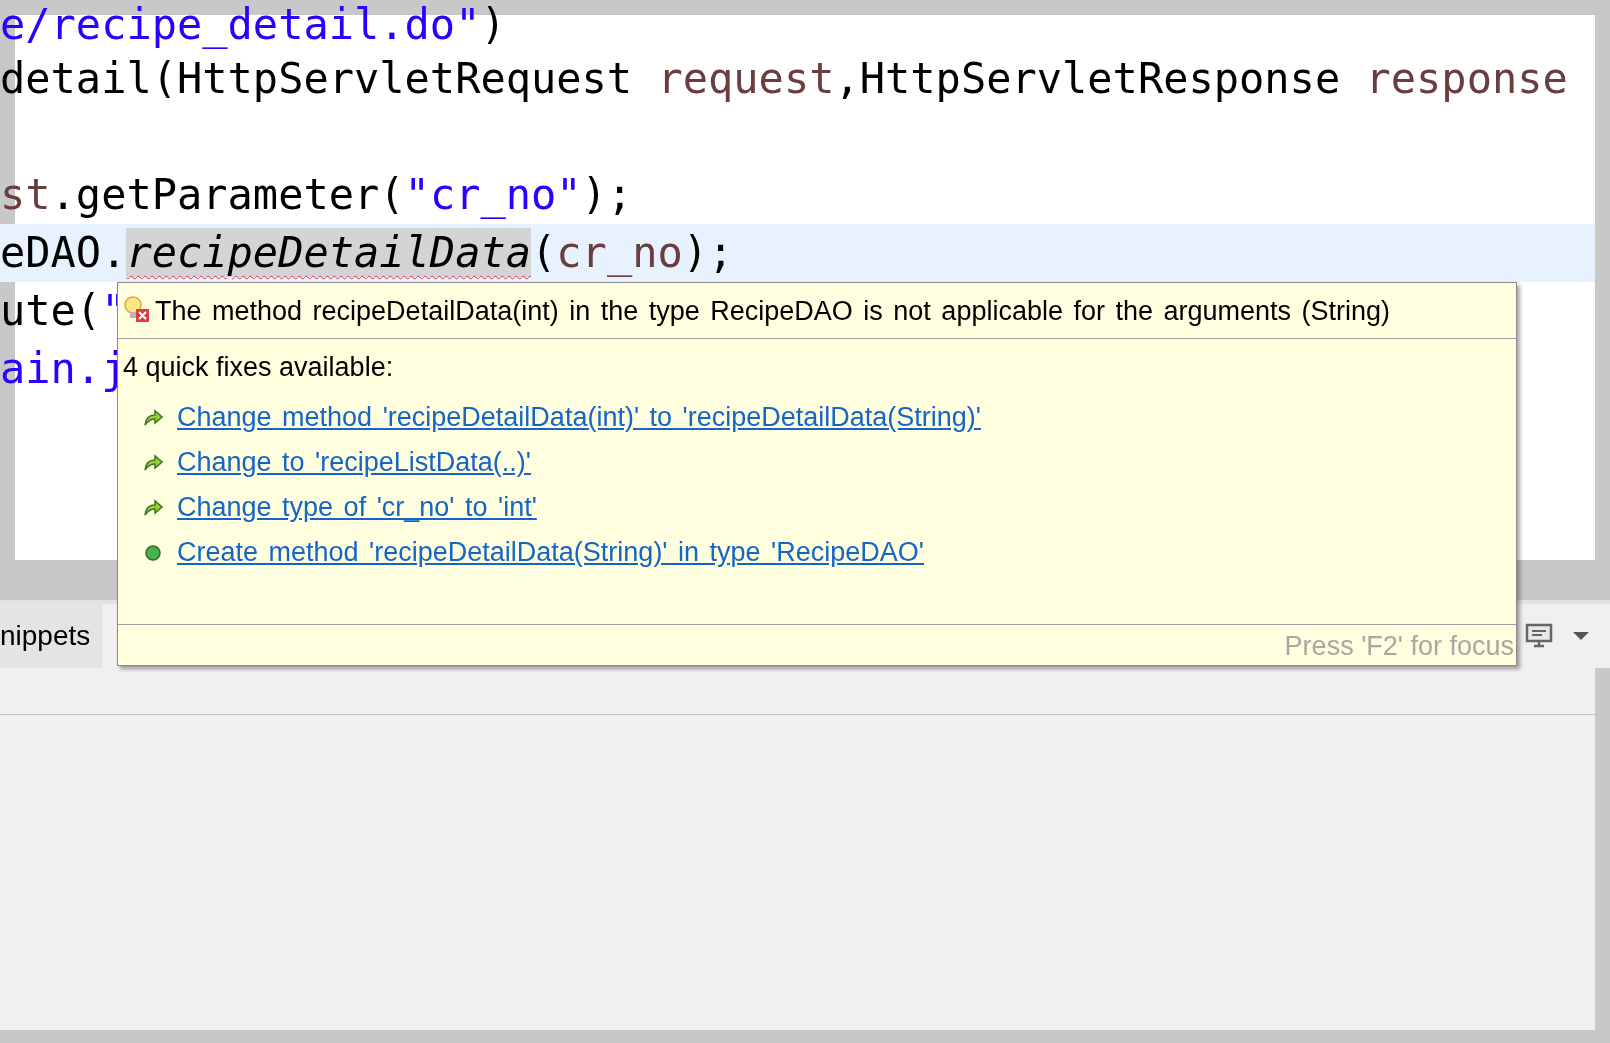 The width and height of the screenshot is (1610, 1043). Describe the element at coordinates (773, 311) in the screenshot. I see `error-message: The method recipeDetailData(int) in the type RecipeDAO is not applicable for the arguments (String)` at that location.